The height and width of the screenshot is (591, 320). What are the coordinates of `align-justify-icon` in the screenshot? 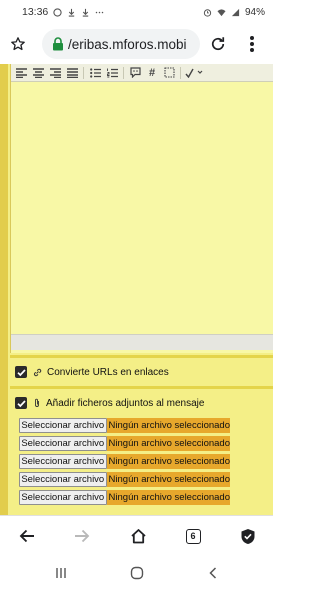 It's located at (72, 73).